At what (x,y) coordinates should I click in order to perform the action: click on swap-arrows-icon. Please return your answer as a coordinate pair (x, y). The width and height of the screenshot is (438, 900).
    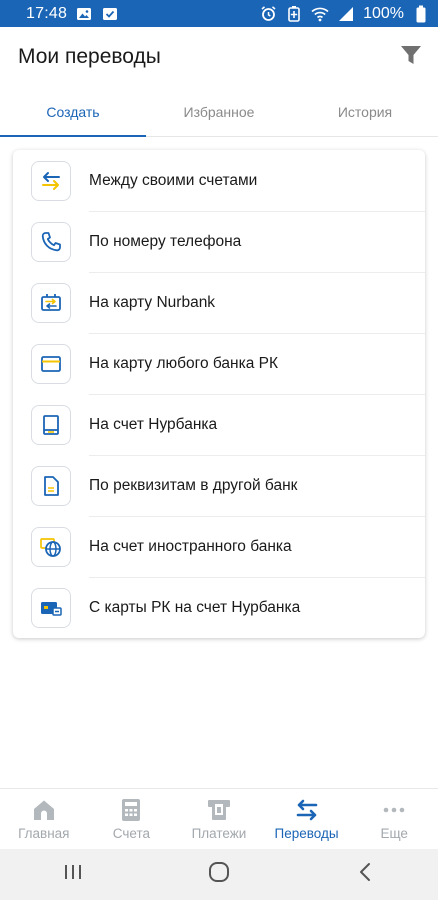
    Looking at the image, I should click on (51, 180).